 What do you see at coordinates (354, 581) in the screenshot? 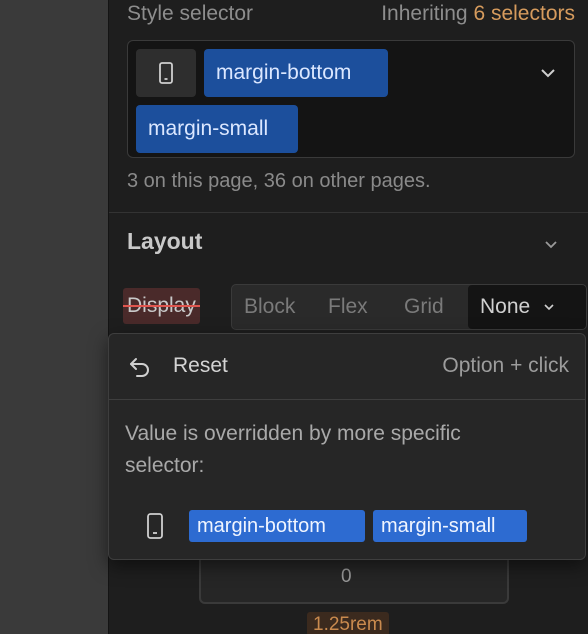
I see `spacing-box` at bounding box center [354, 581].